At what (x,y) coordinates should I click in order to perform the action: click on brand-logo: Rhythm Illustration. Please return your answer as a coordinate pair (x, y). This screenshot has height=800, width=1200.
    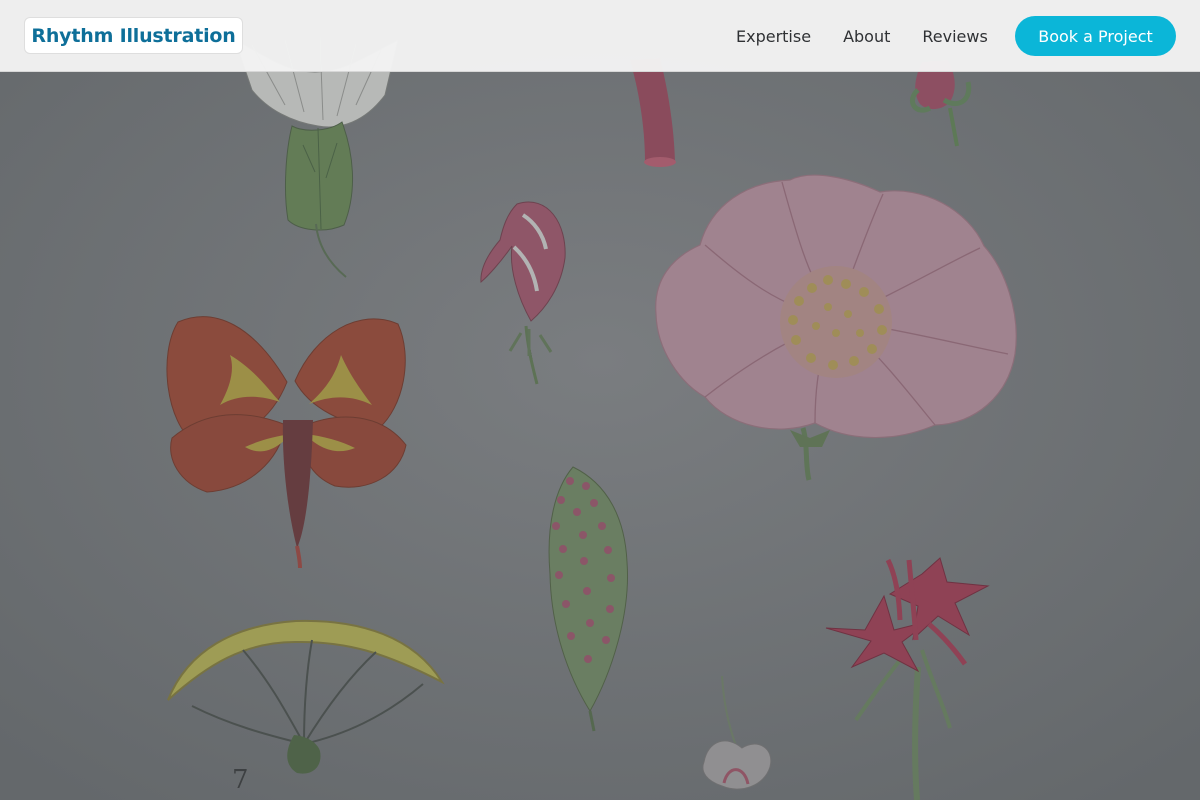
    Looking at the image, I should click on (133, 35).